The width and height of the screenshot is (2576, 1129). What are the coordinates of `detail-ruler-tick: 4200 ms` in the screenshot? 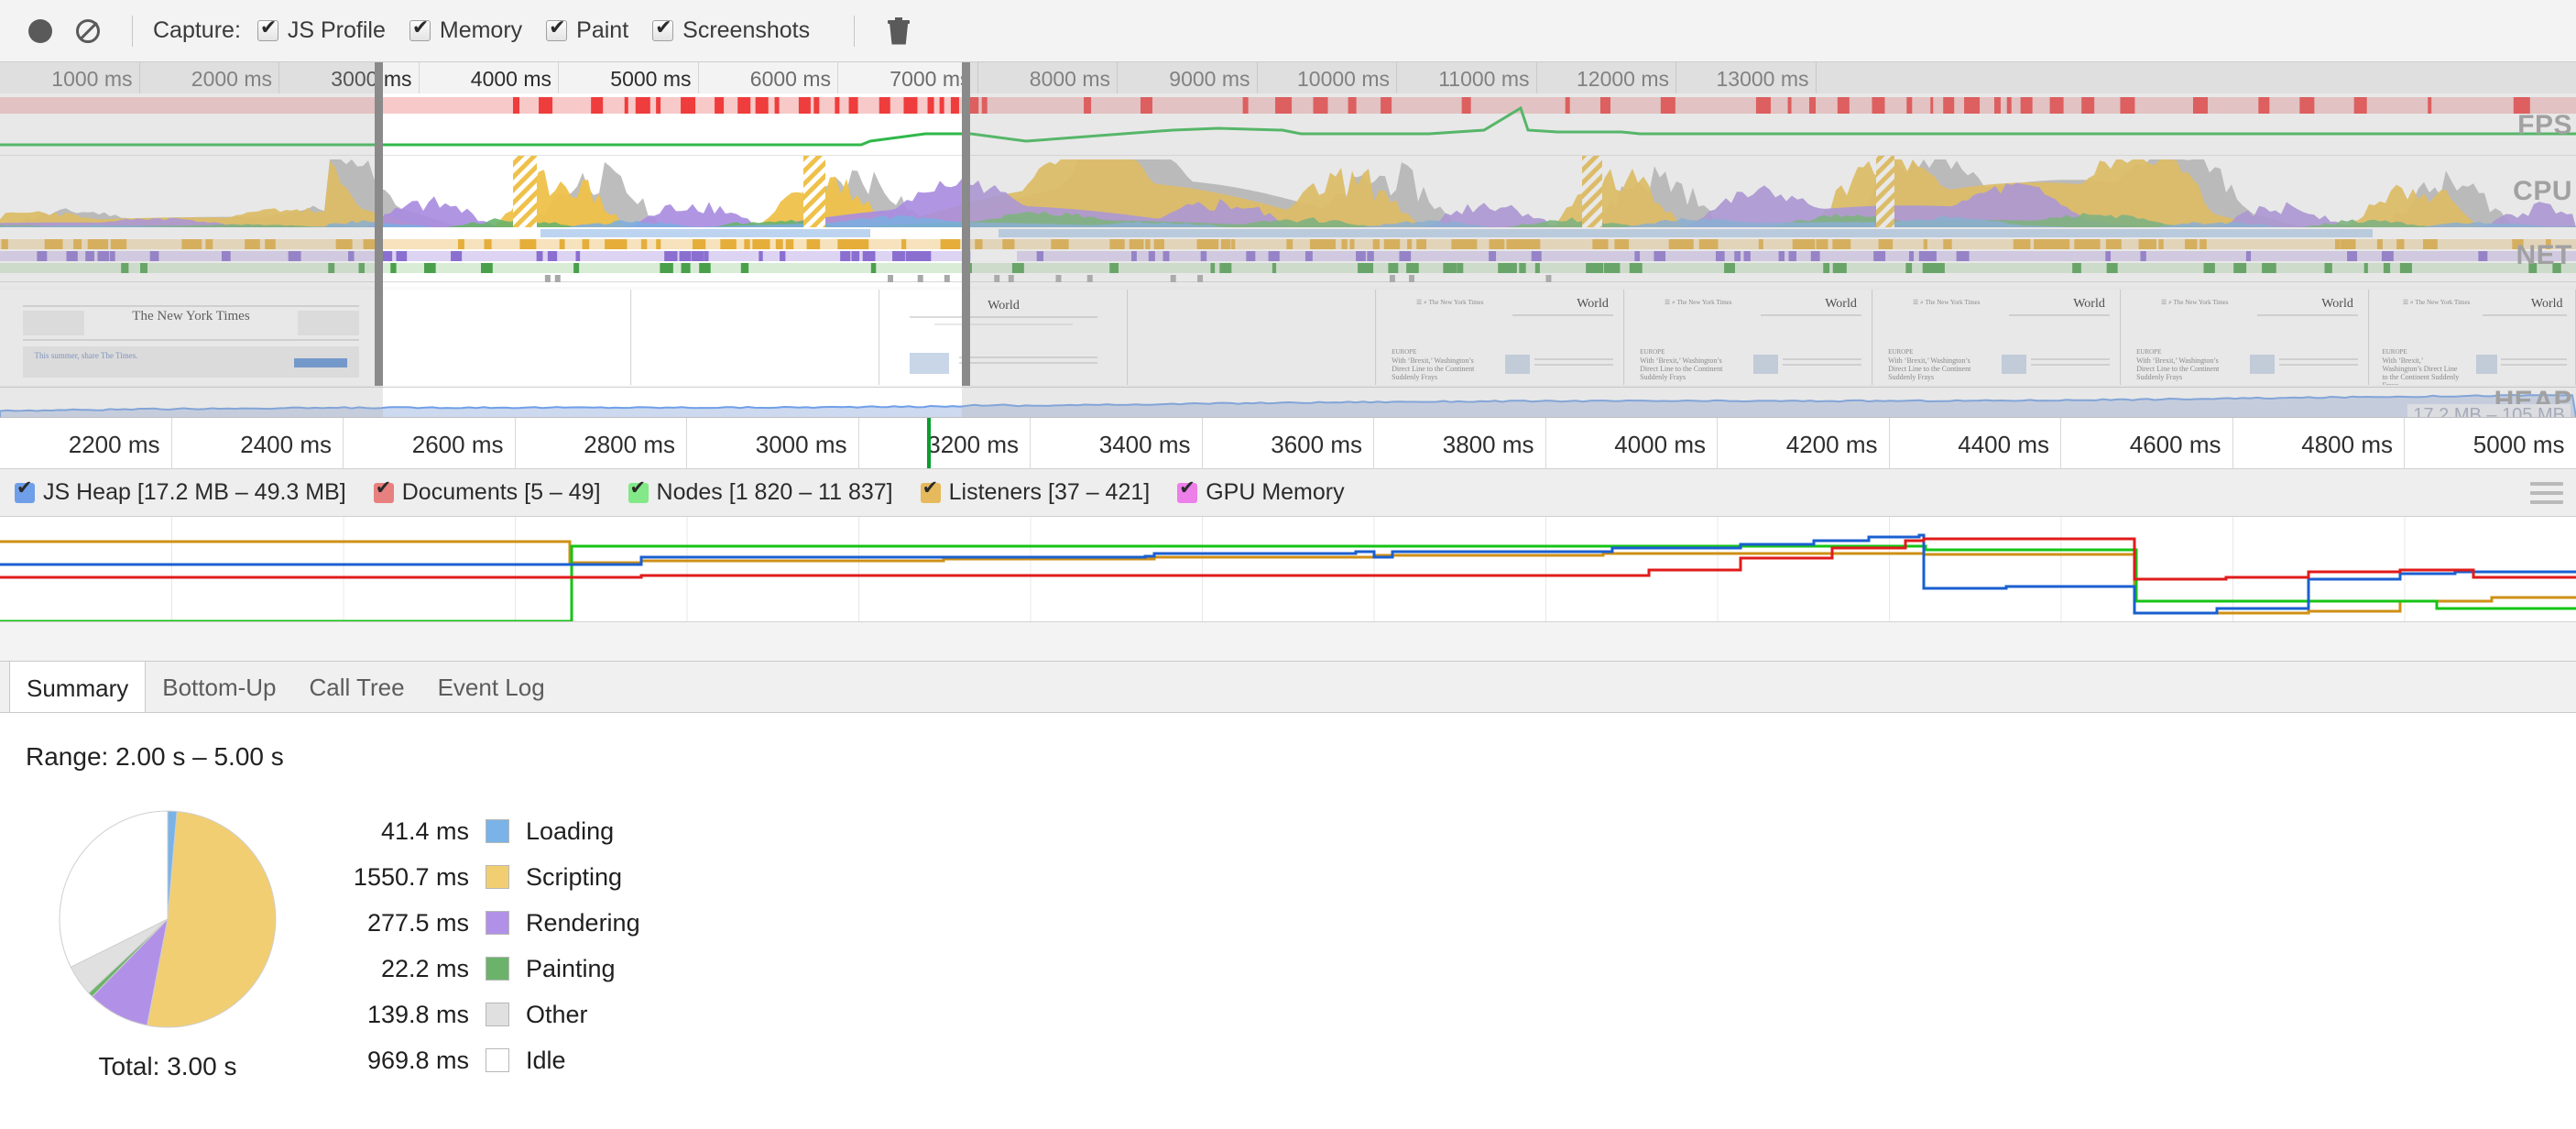 It's located at (1804, 443).